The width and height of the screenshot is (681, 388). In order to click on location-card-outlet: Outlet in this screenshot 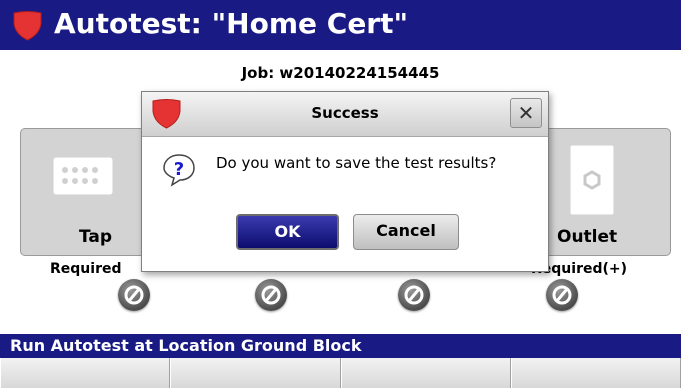, I will do `click(599, 192)`.